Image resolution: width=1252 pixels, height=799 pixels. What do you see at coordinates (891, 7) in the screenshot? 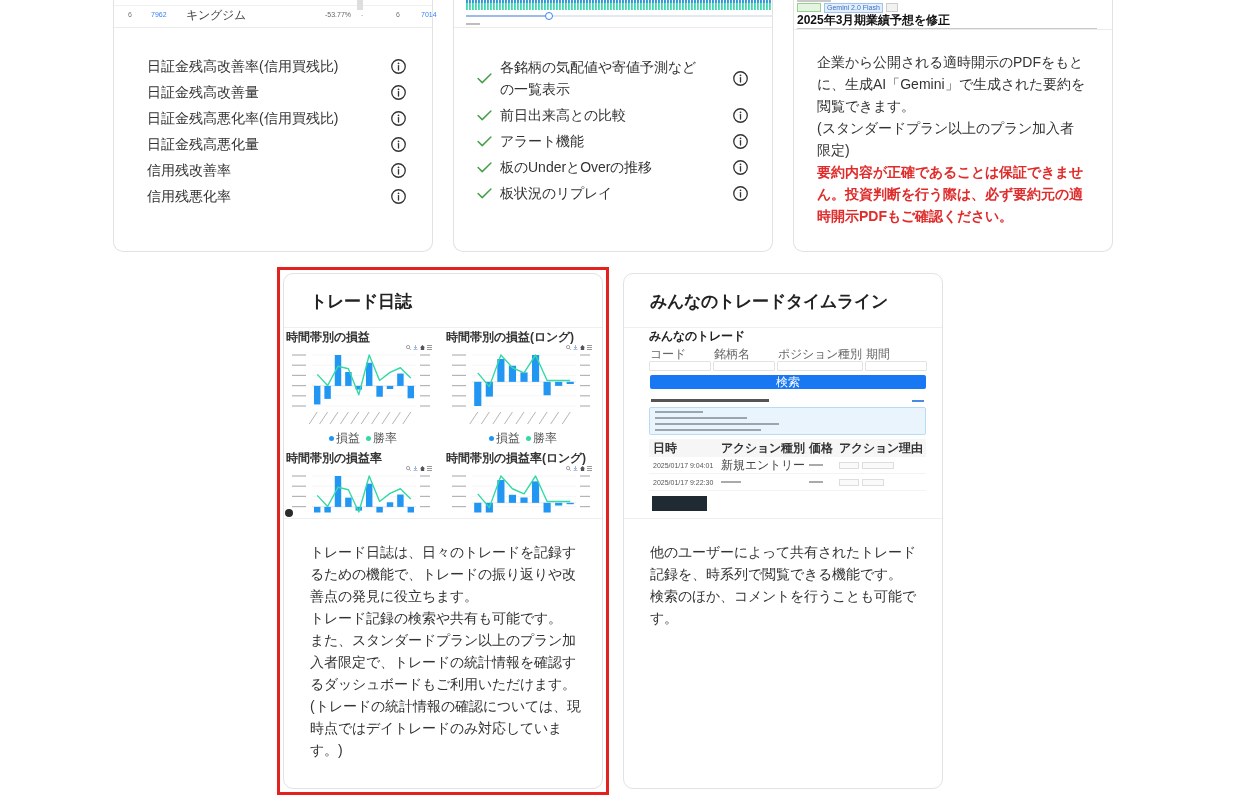
I see `label-tag` at bounding box center [891, 7].